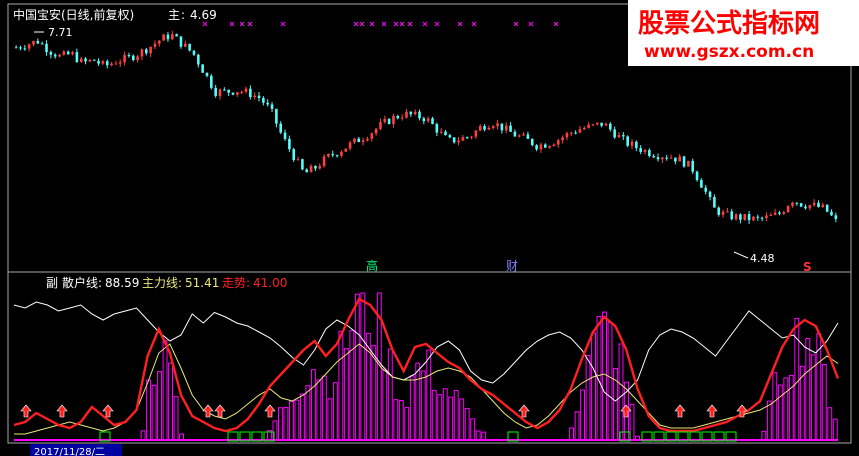 This screenshot has height=456, width=859. I want to click on main-force-line-value: 51.41, so click(202, 283).